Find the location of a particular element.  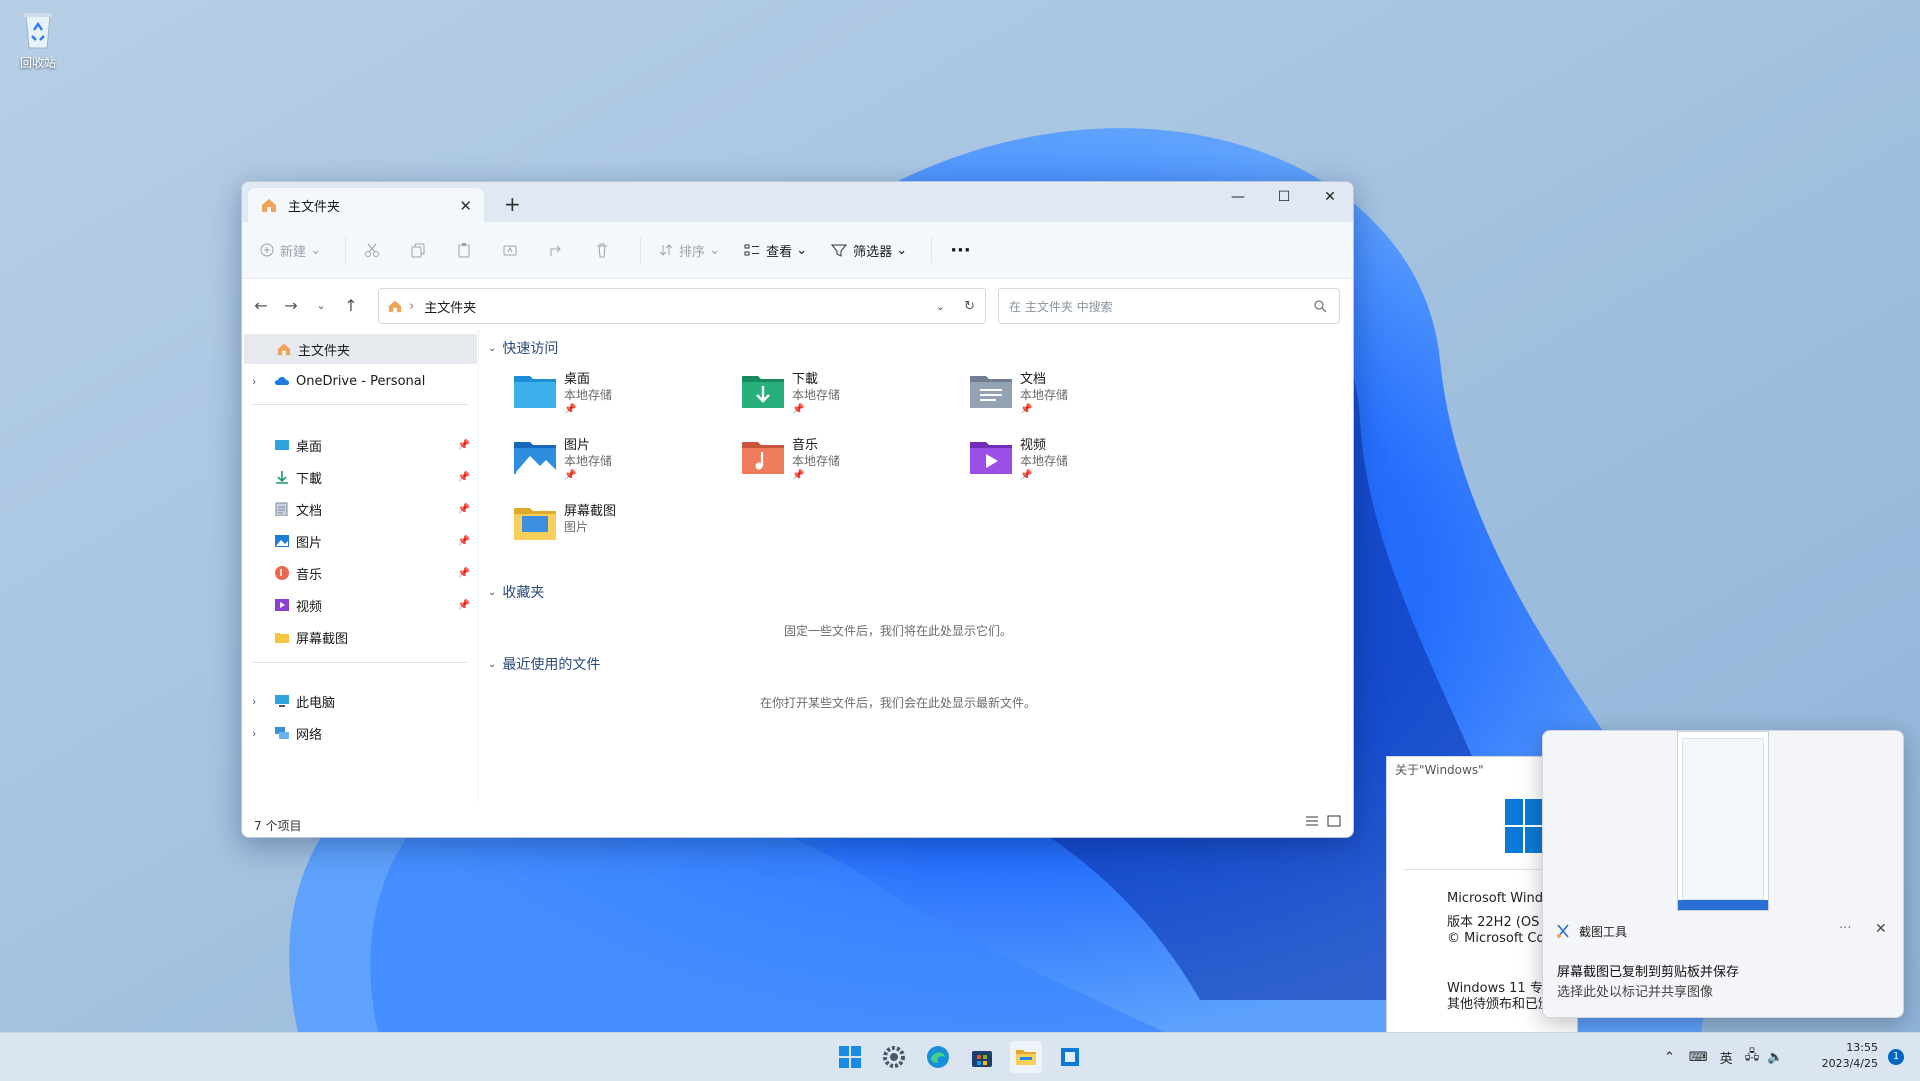

notification-badge: 1 is located at coordinates (1896, 1057).